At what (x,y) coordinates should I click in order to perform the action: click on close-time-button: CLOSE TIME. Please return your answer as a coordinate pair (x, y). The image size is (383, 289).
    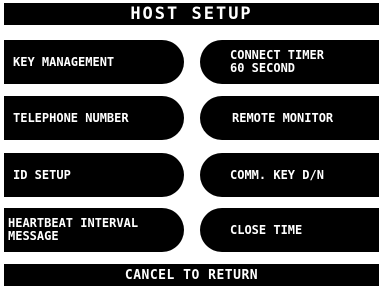
    Looking at the image, I should click on (289, 230).